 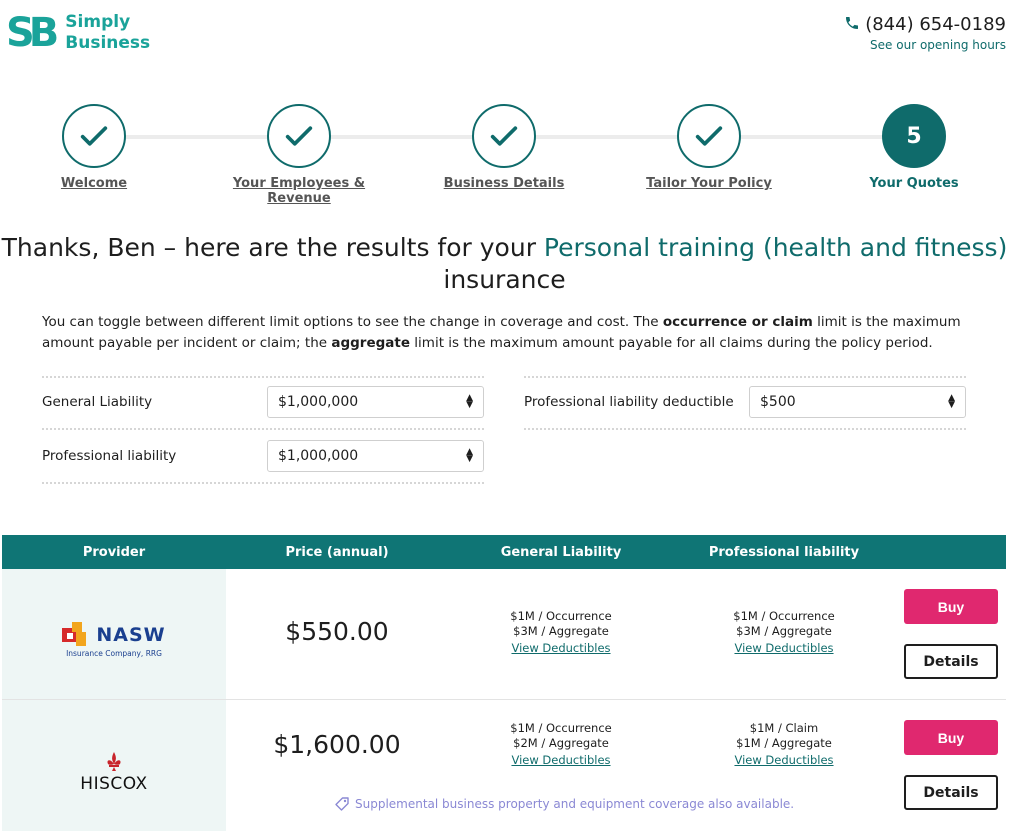 I want to click on step-number: 5, so click(x=914, y=136).